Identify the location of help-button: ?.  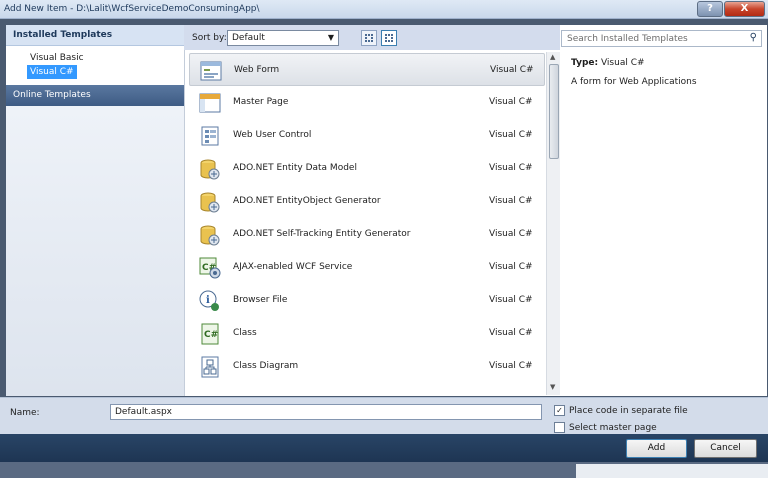
(710, 9).